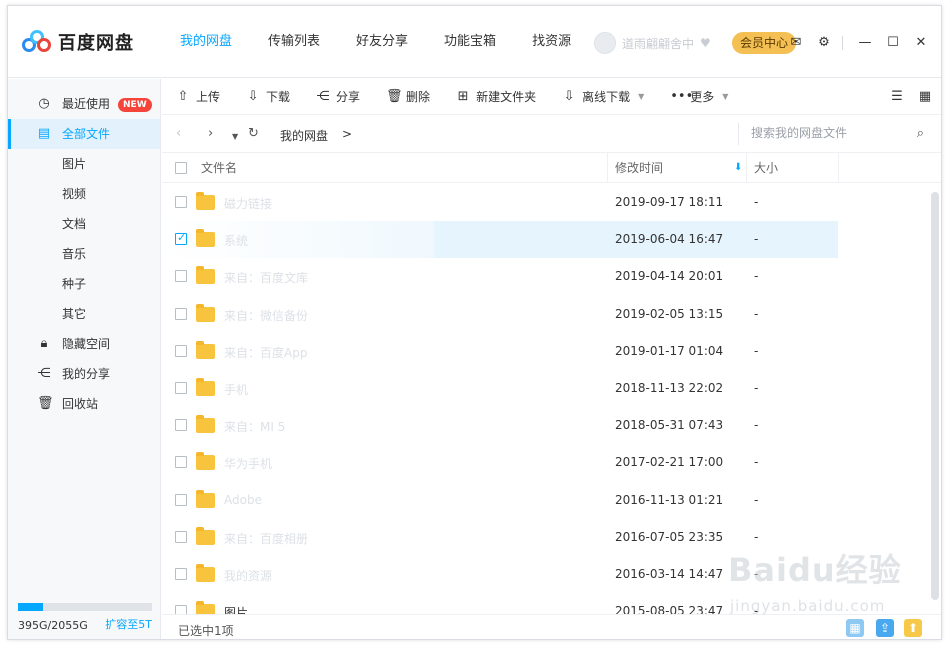 The width and height of the screenshot is (949, 648). What do you see at coordinates (84, 284) in the screenshot?
I see `sidebar-item-torrents: 种子` at bounding box center [84, 284].